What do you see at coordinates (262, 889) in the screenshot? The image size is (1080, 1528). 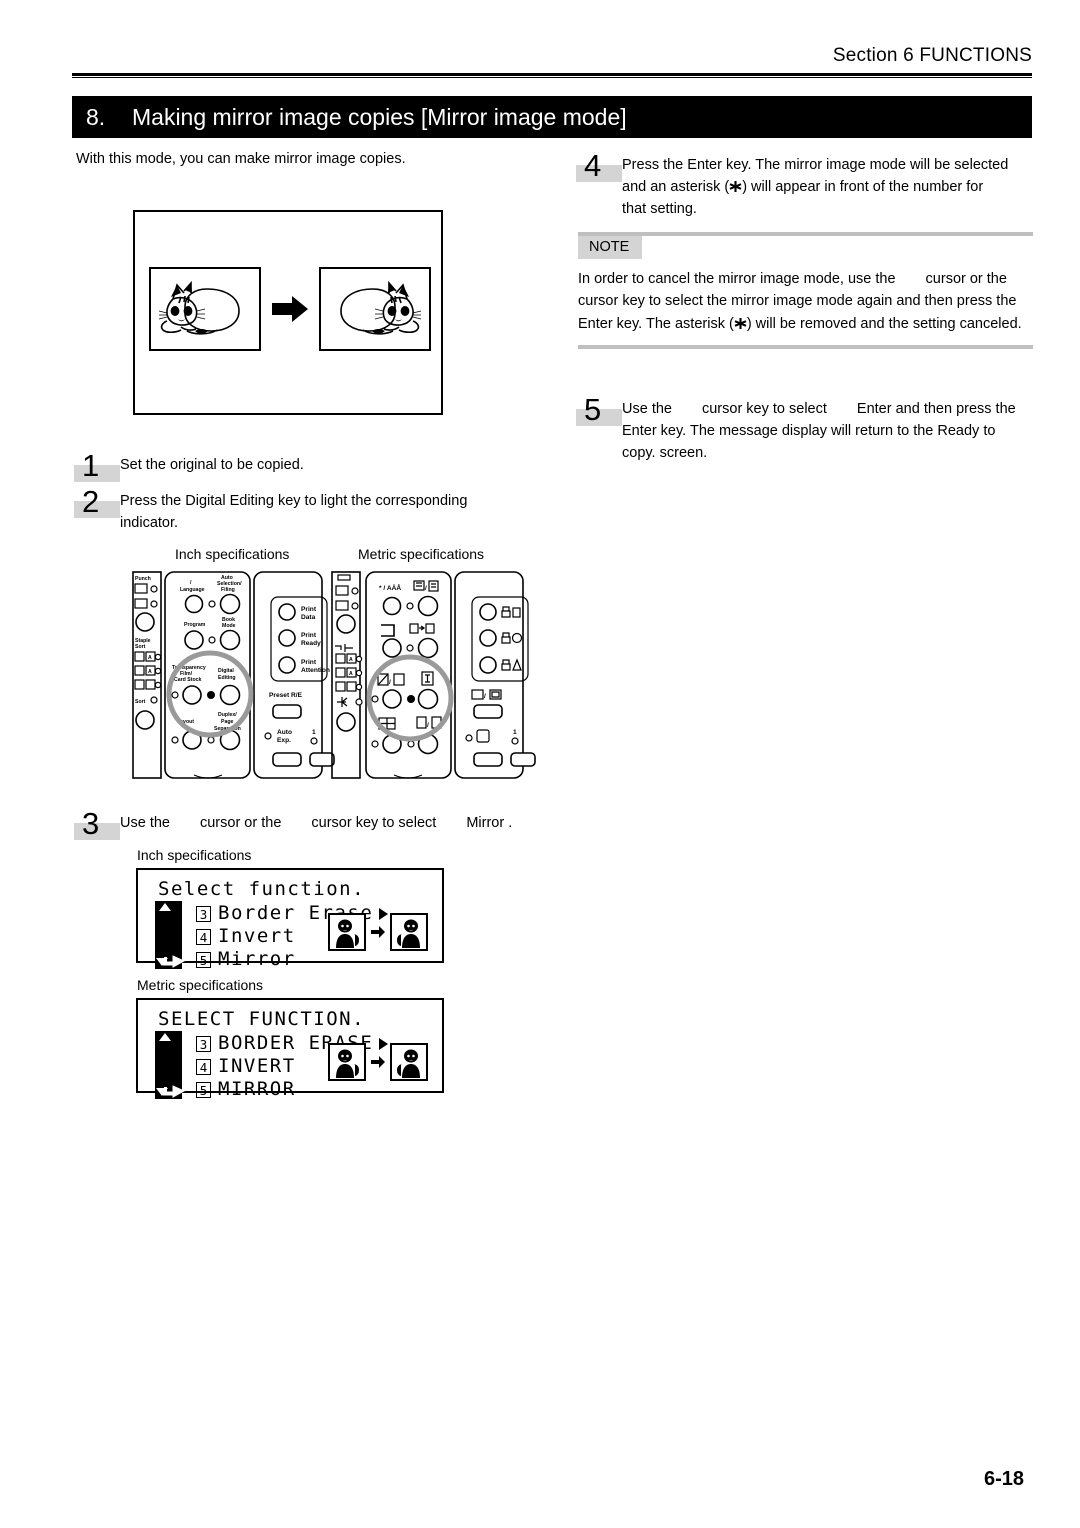 I see `lcd-inch-title: Select function.` at bounding box center [262, 889].